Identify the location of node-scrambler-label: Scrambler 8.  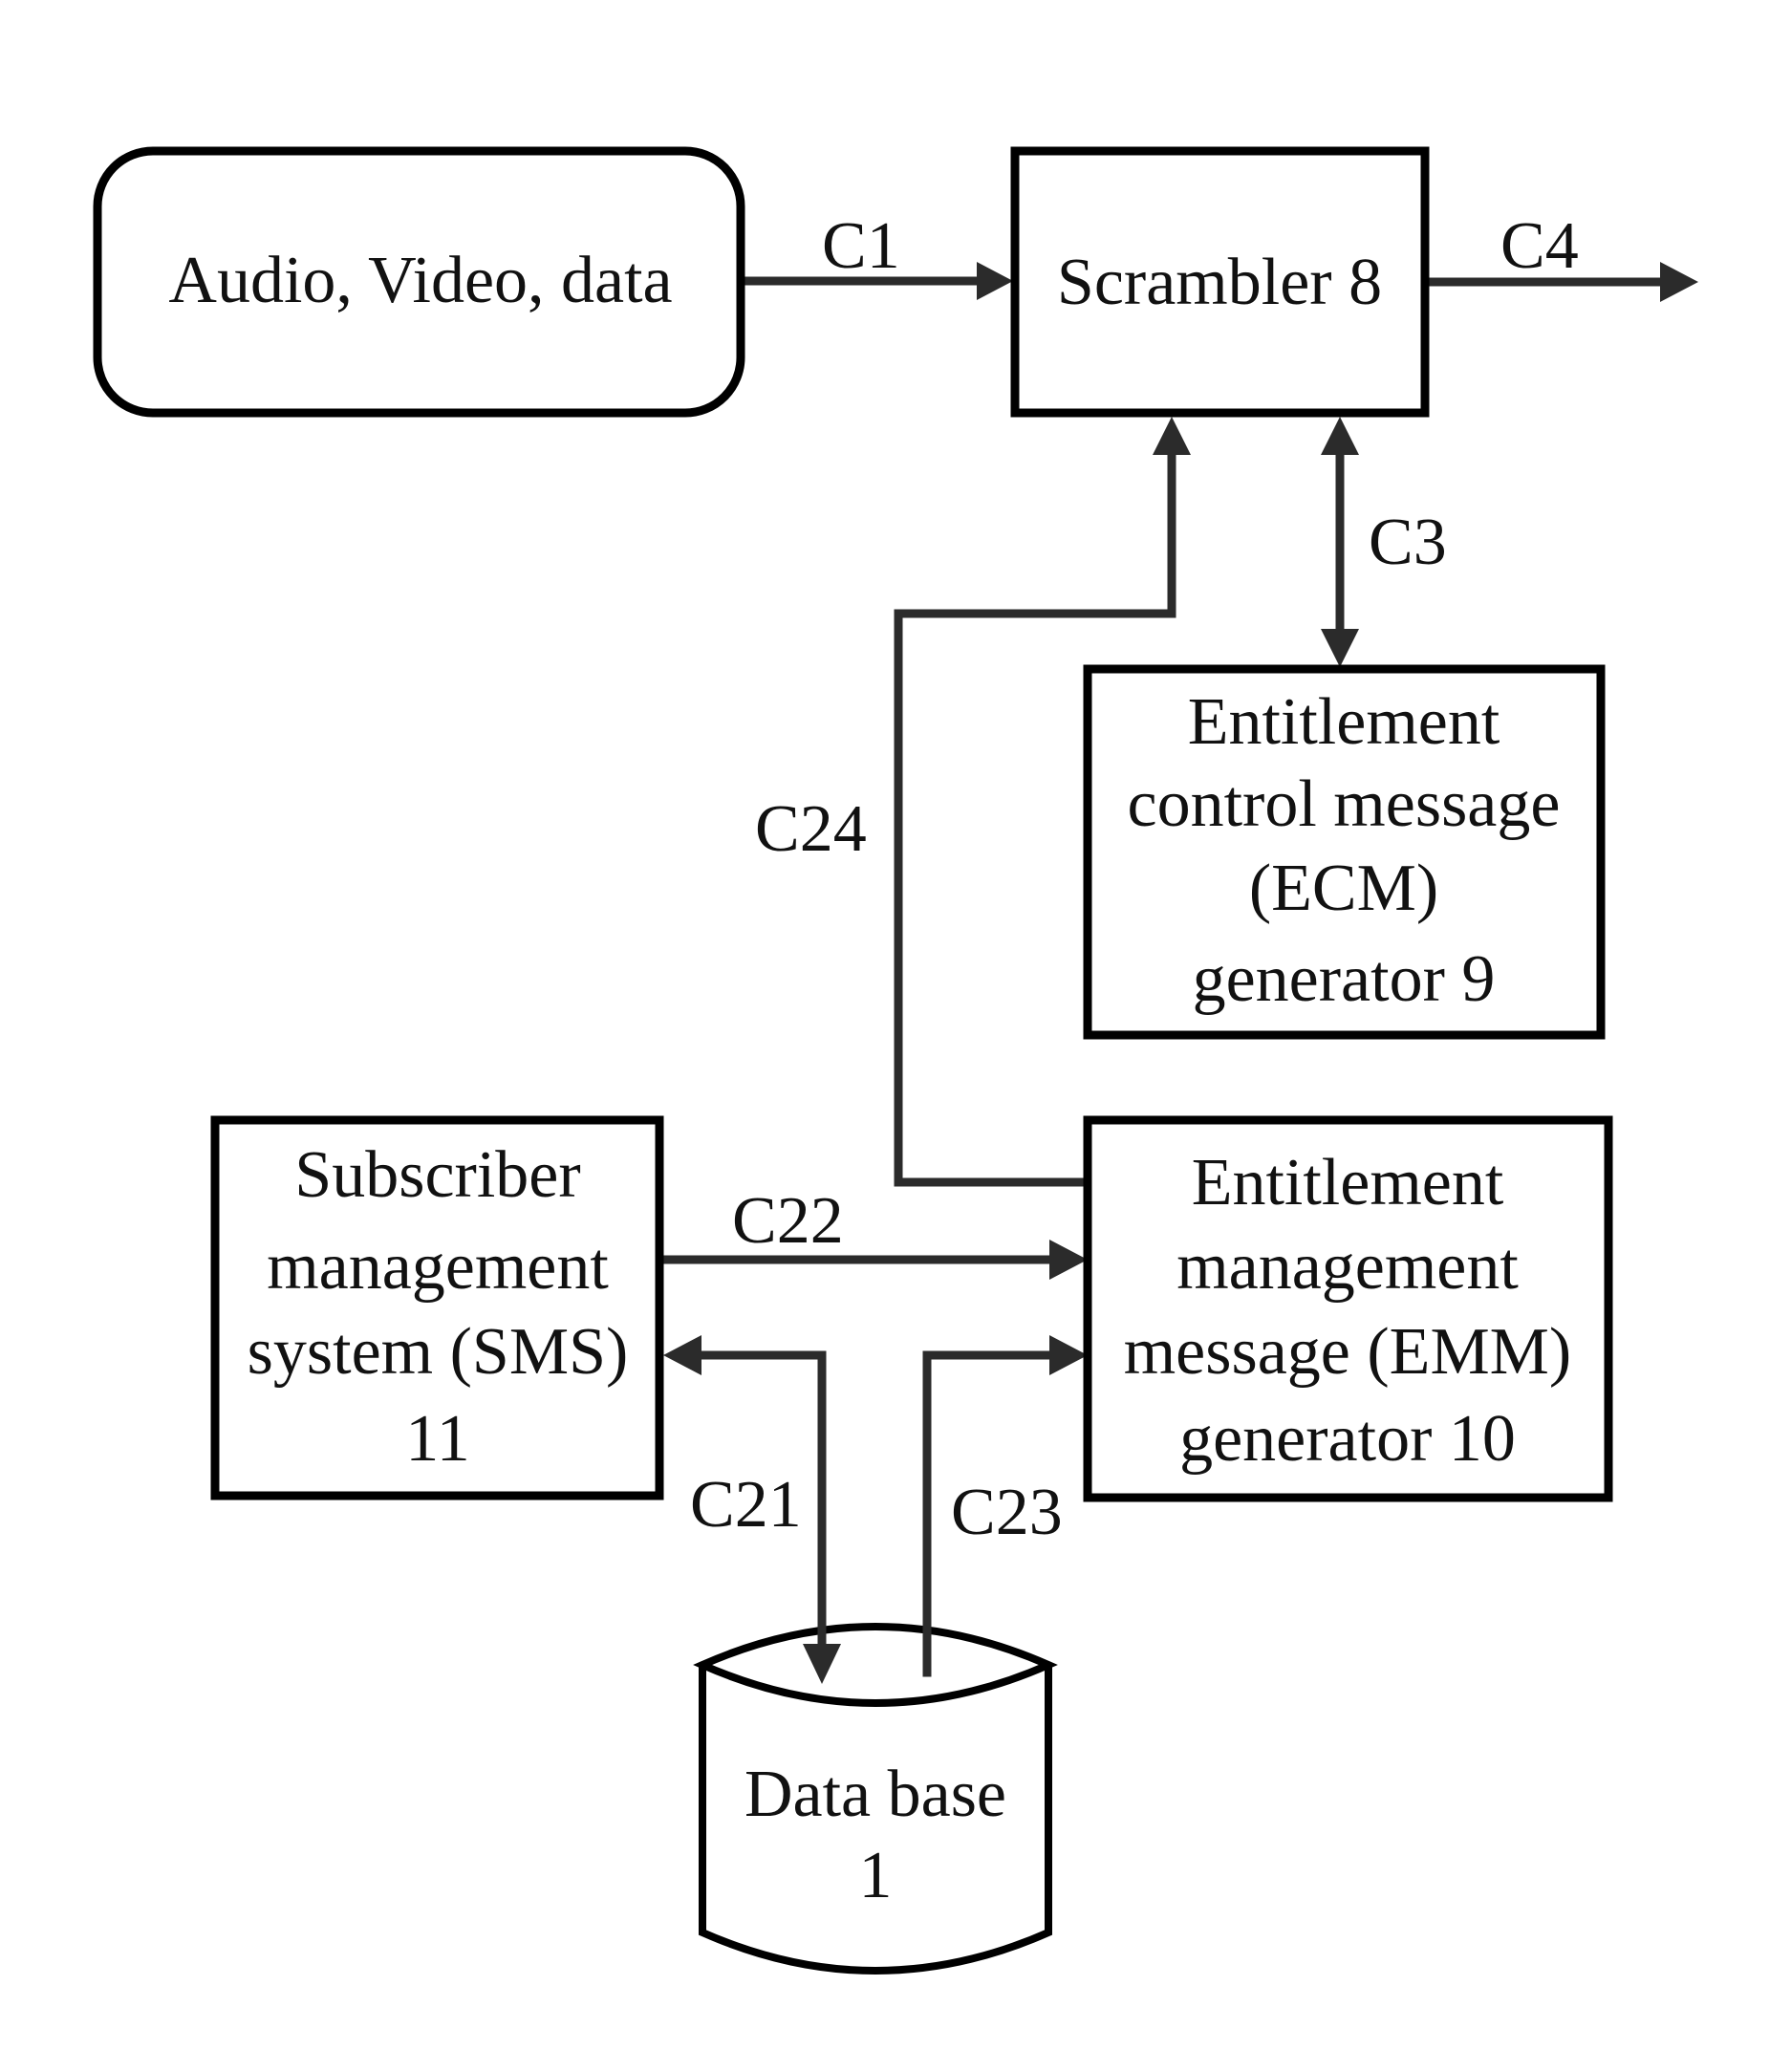
(1219, 282).